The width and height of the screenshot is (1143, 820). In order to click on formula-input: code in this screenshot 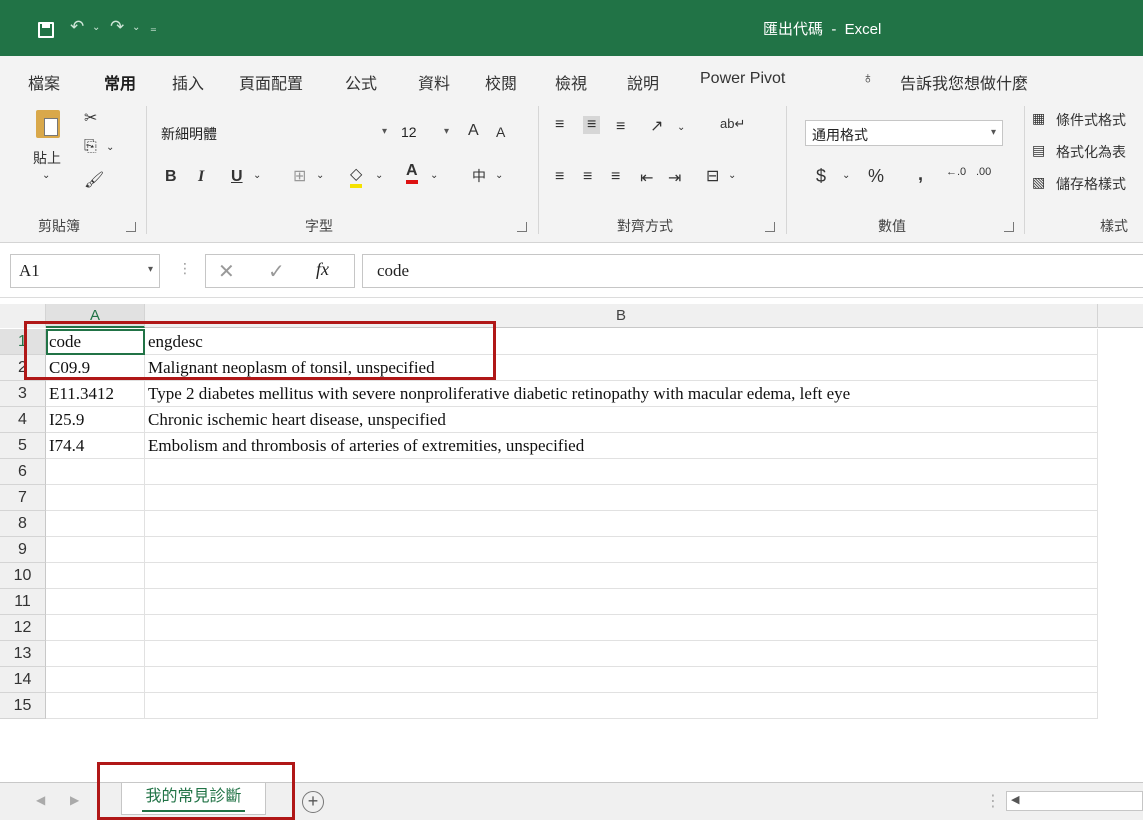, I will do `click(752, 271)`.